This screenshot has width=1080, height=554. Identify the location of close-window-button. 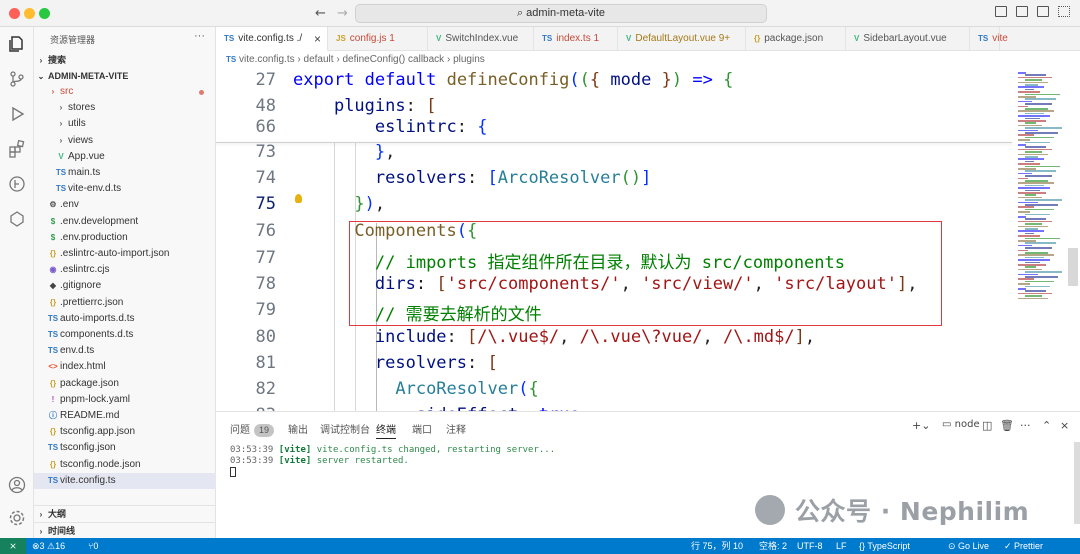
(14, 13).